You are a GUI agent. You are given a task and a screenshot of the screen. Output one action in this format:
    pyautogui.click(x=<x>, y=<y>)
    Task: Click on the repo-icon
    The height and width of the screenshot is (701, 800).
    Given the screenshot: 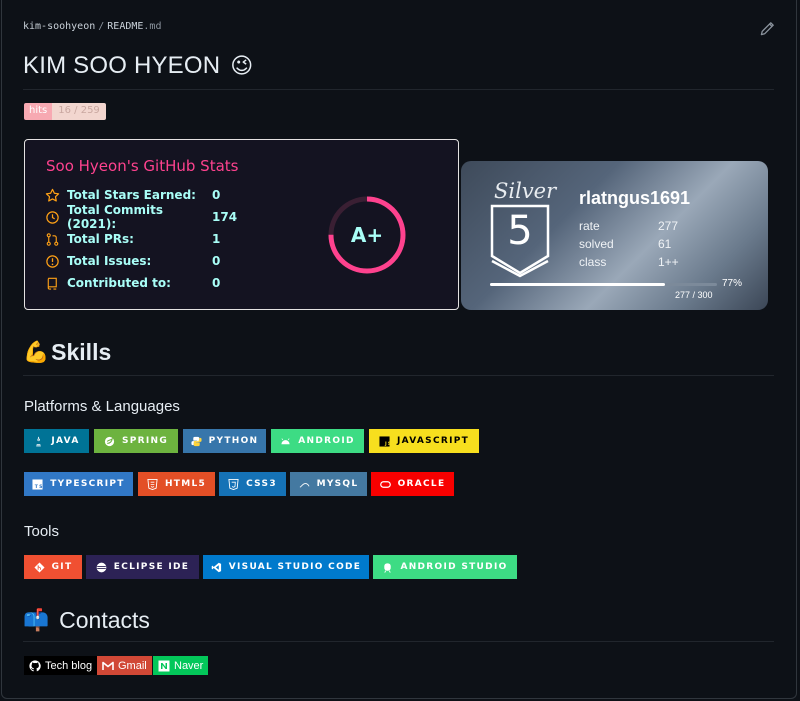 What is the action you would take?
    pyautogui.click(x=52, y=283)
    